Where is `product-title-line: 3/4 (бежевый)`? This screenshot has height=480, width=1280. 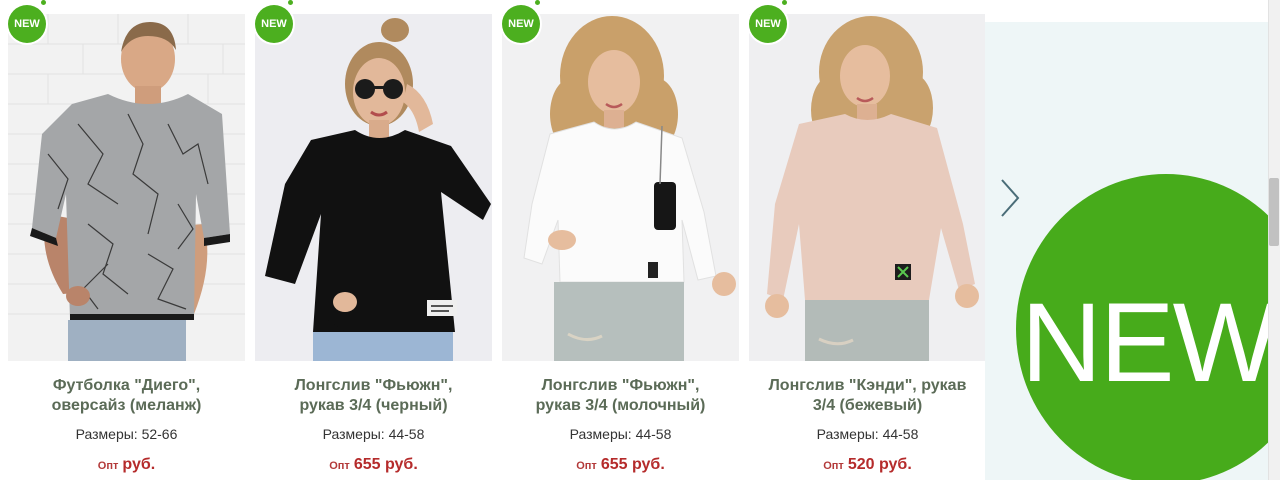 product-title-line: 3/4 (бежевый) is located at coordinates (867, 405).